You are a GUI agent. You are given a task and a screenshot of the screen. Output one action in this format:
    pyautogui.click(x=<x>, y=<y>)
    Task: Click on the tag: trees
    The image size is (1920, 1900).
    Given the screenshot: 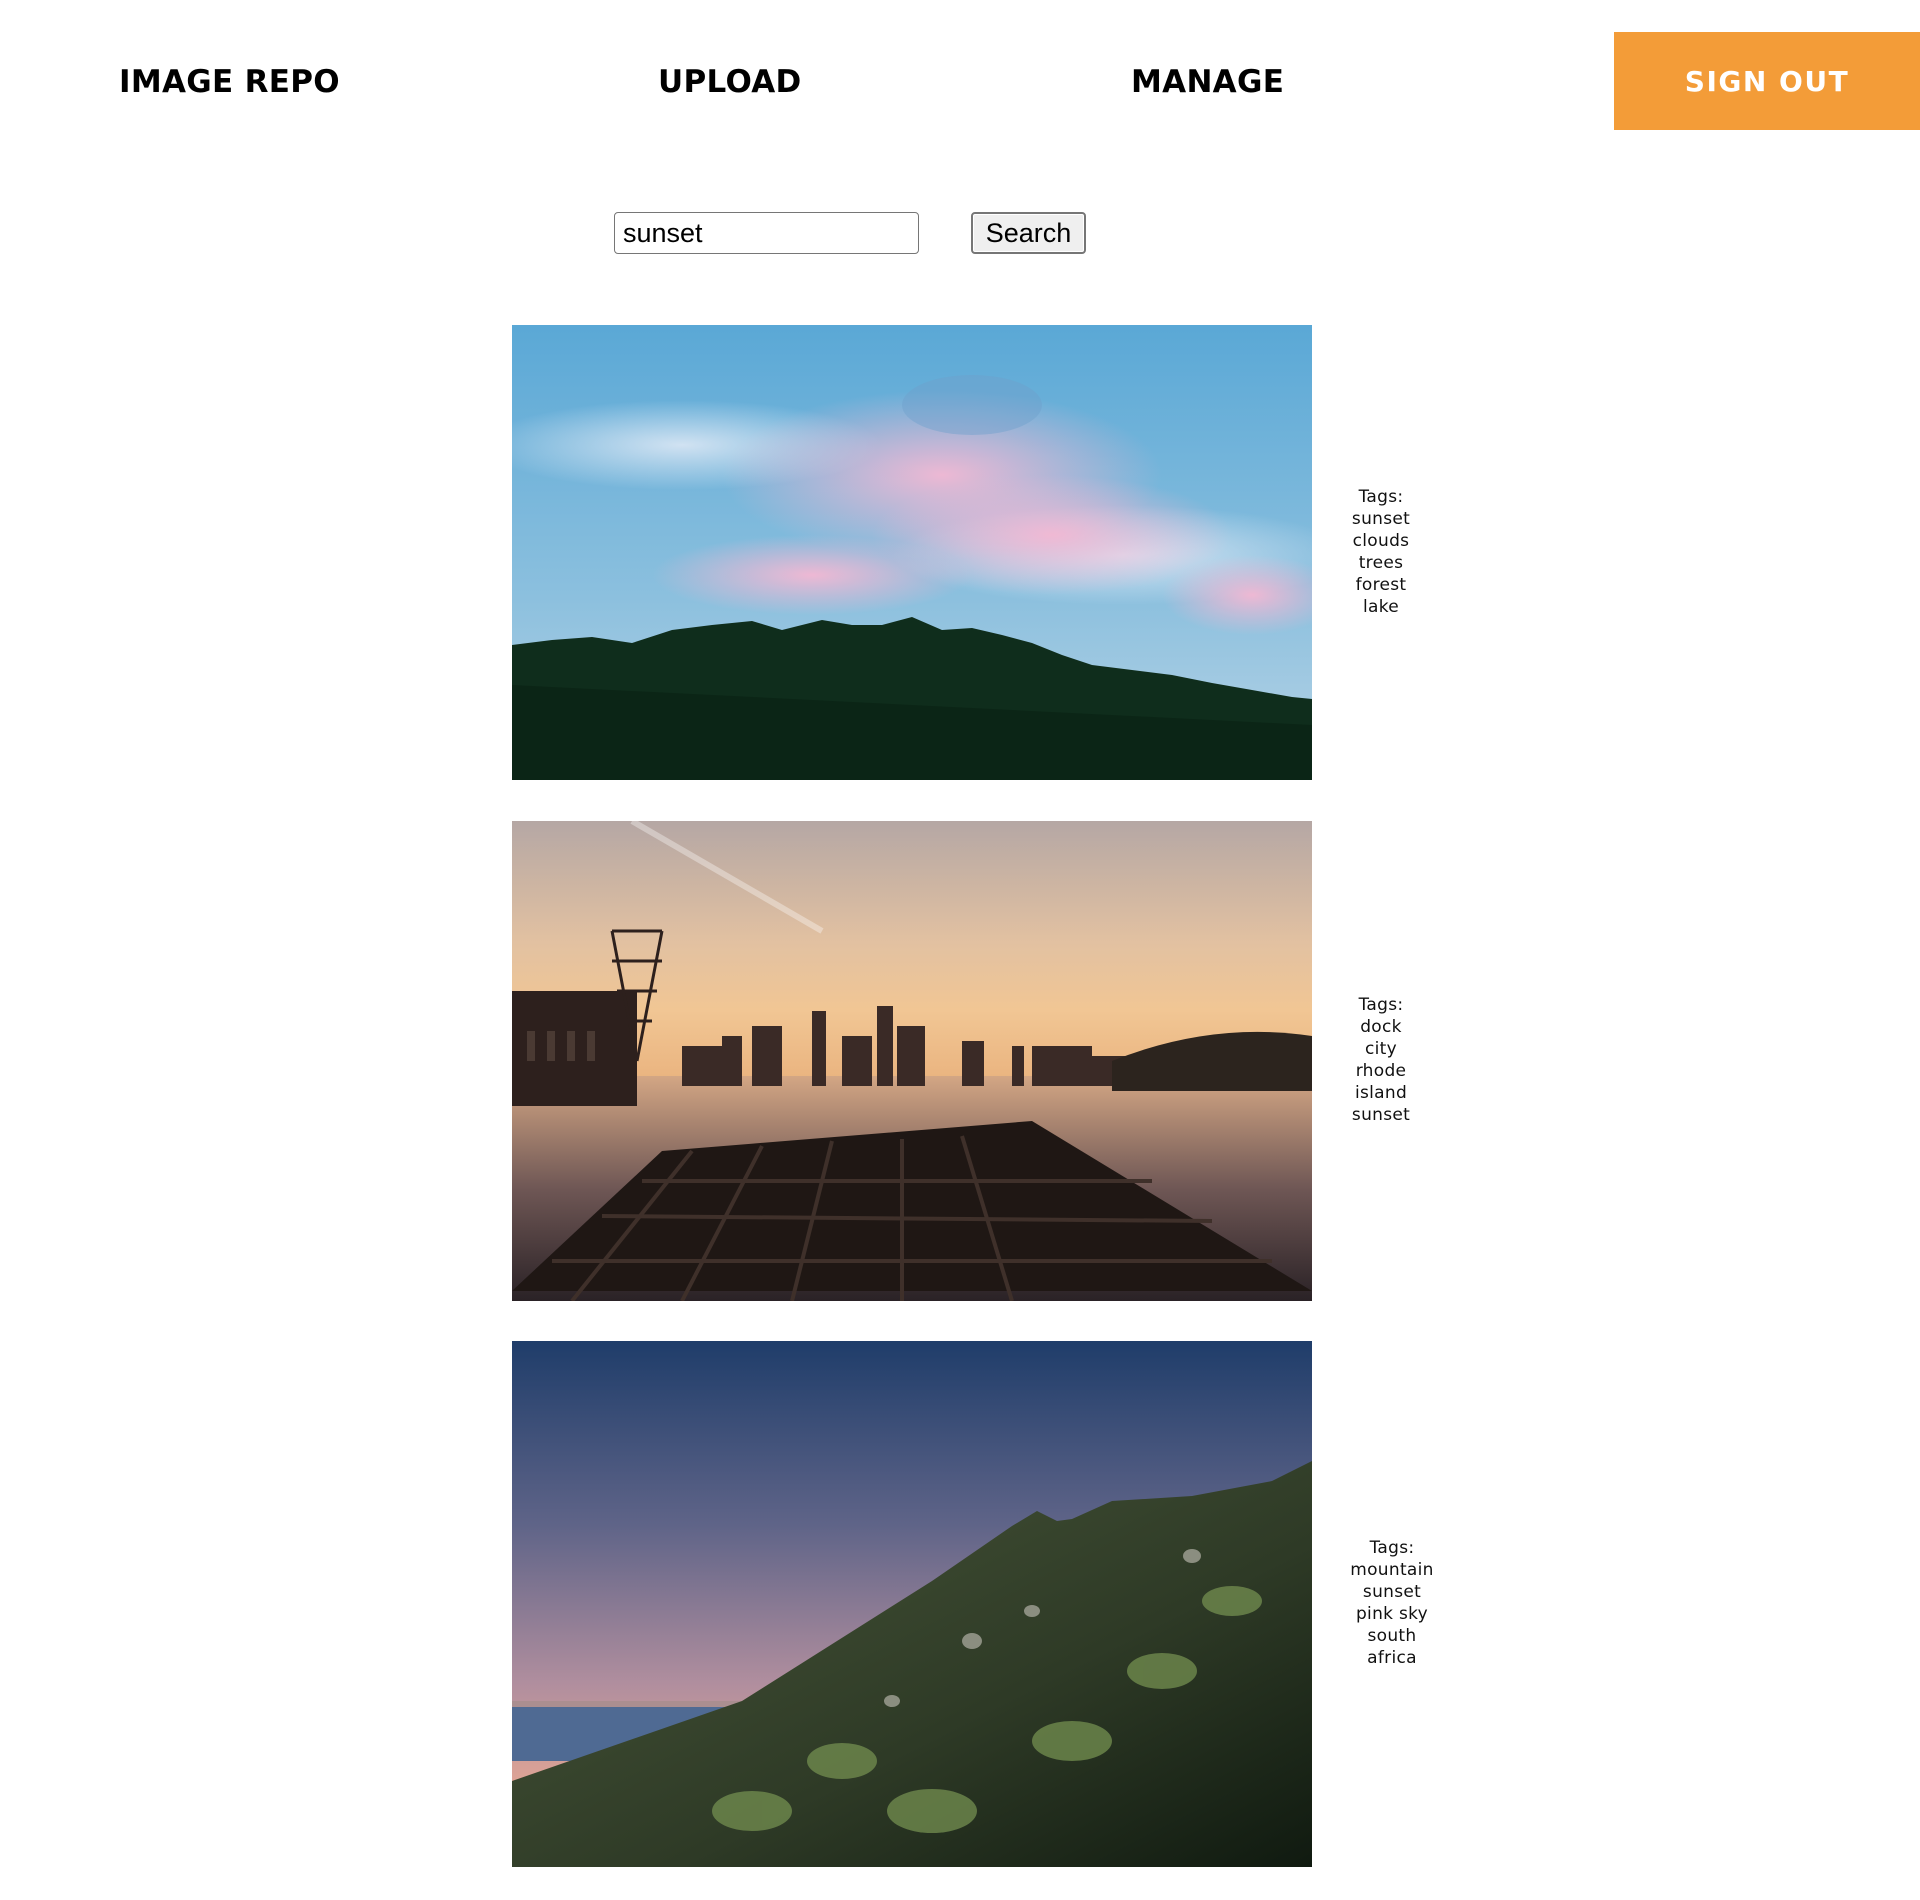 What is the action you would take?
    pyautogui.click(x=1381, y=563)
    